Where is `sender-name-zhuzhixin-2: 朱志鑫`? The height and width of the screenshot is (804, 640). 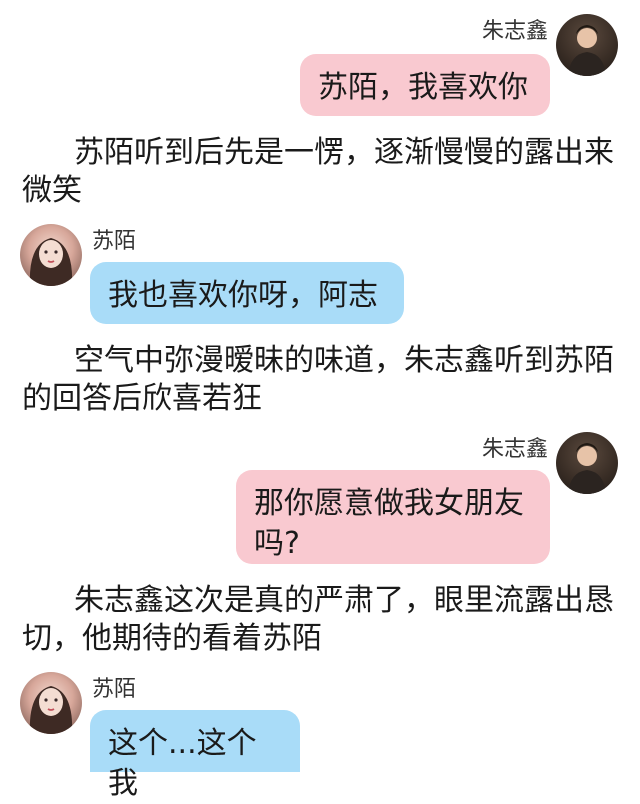
sender-name-zhuzhixin-2: 朱志鑫 is located at coordinates (514, 449).